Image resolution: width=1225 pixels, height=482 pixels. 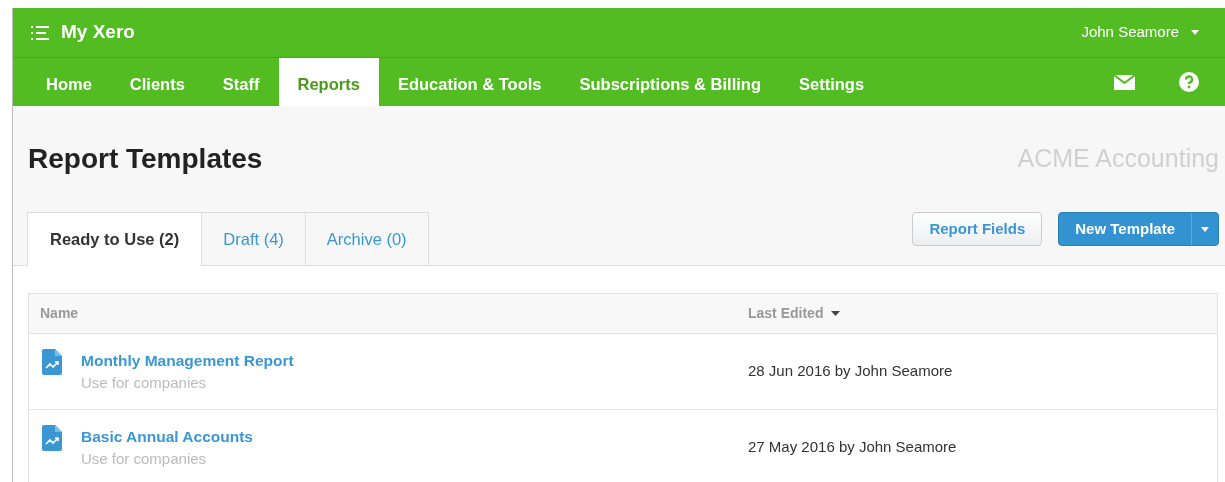 What do you see at coordinates (977, 229) in the screenshot?
I see `report-fields-button: Report Fields` at bounding box center [977, 229].